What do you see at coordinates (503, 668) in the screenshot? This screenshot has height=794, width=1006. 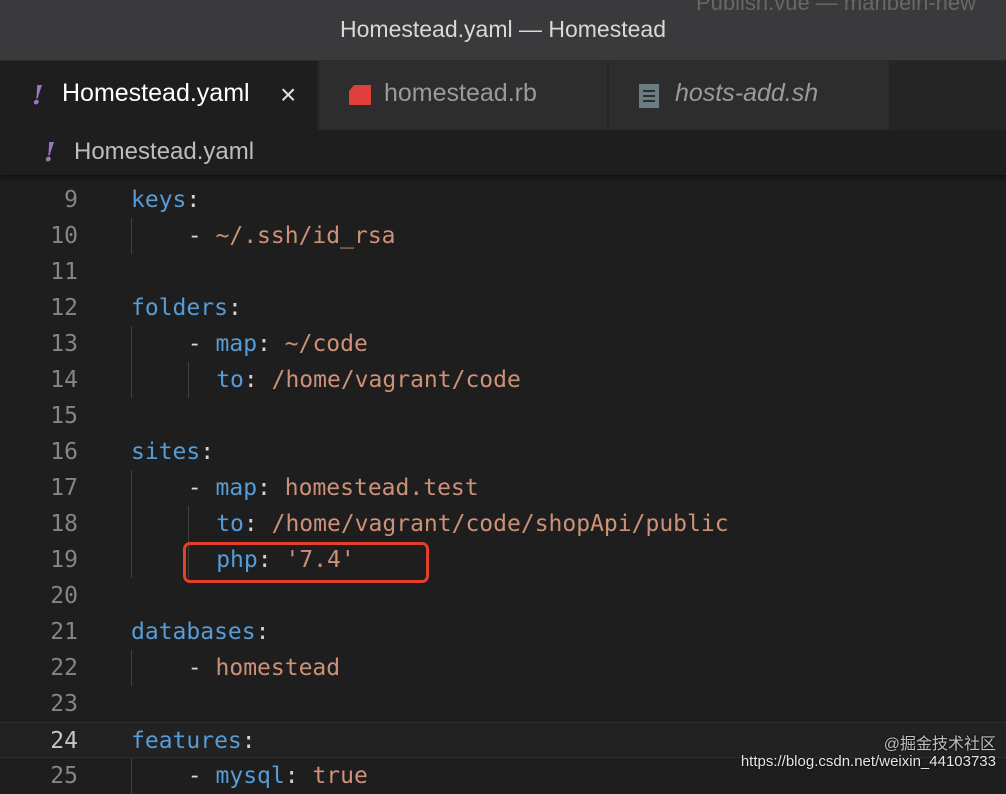 I see `code-line: 22 - homestead` at bounding box center [503, 668].